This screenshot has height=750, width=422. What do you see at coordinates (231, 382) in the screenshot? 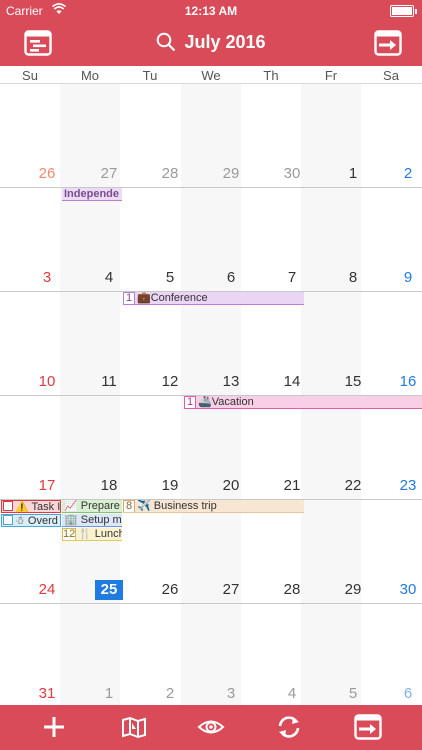
I see `day-number: 13` at bounding box center [231, 382].